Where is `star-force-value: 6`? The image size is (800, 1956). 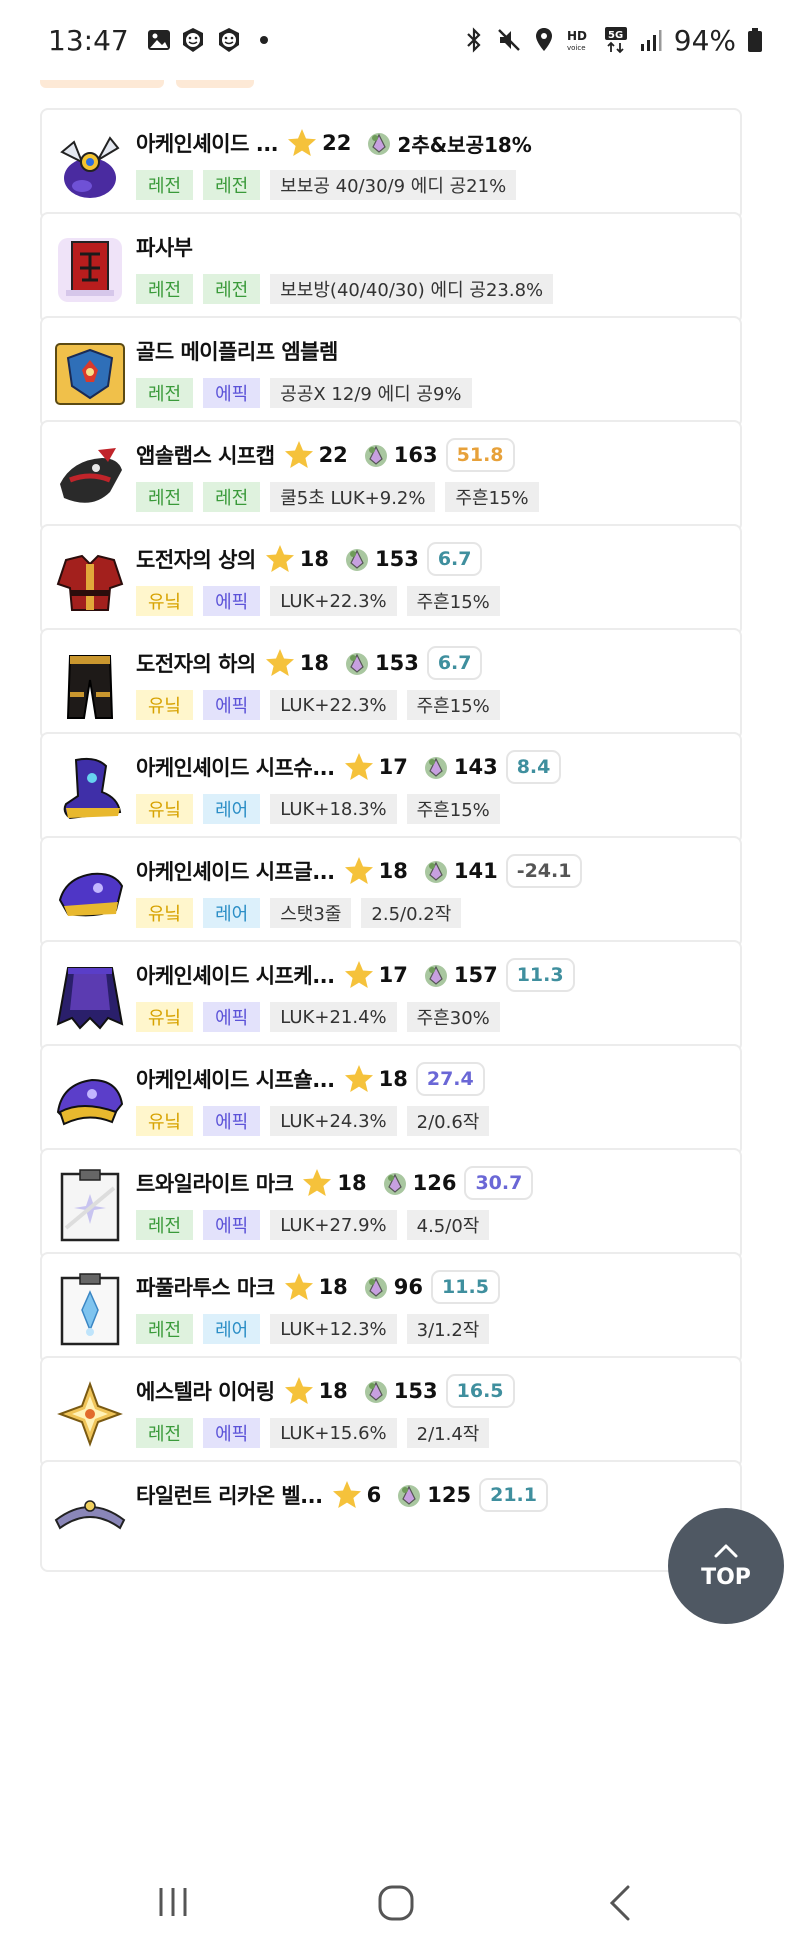
star-force-value: 6 is located at coordinates (374, 1495).